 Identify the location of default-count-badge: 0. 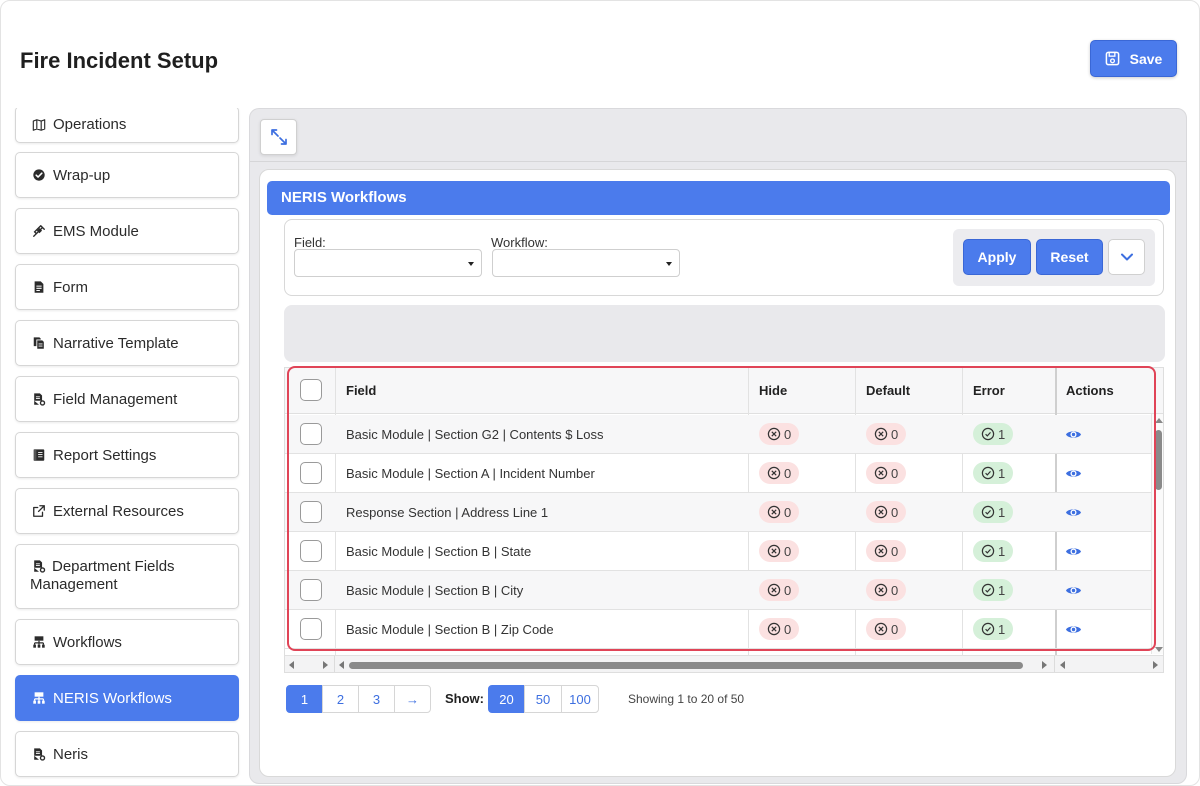
(886, 512).